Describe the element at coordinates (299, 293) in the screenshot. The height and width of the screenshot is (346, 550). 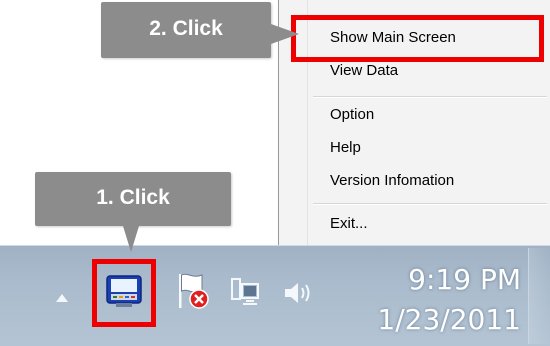
I see `volume-icon` at that location.